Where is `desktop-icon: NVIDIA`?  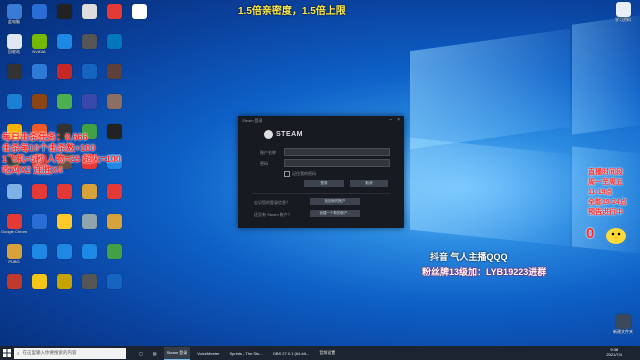
desktop-icon: NVIDIA is located at coordinates (39, 45).